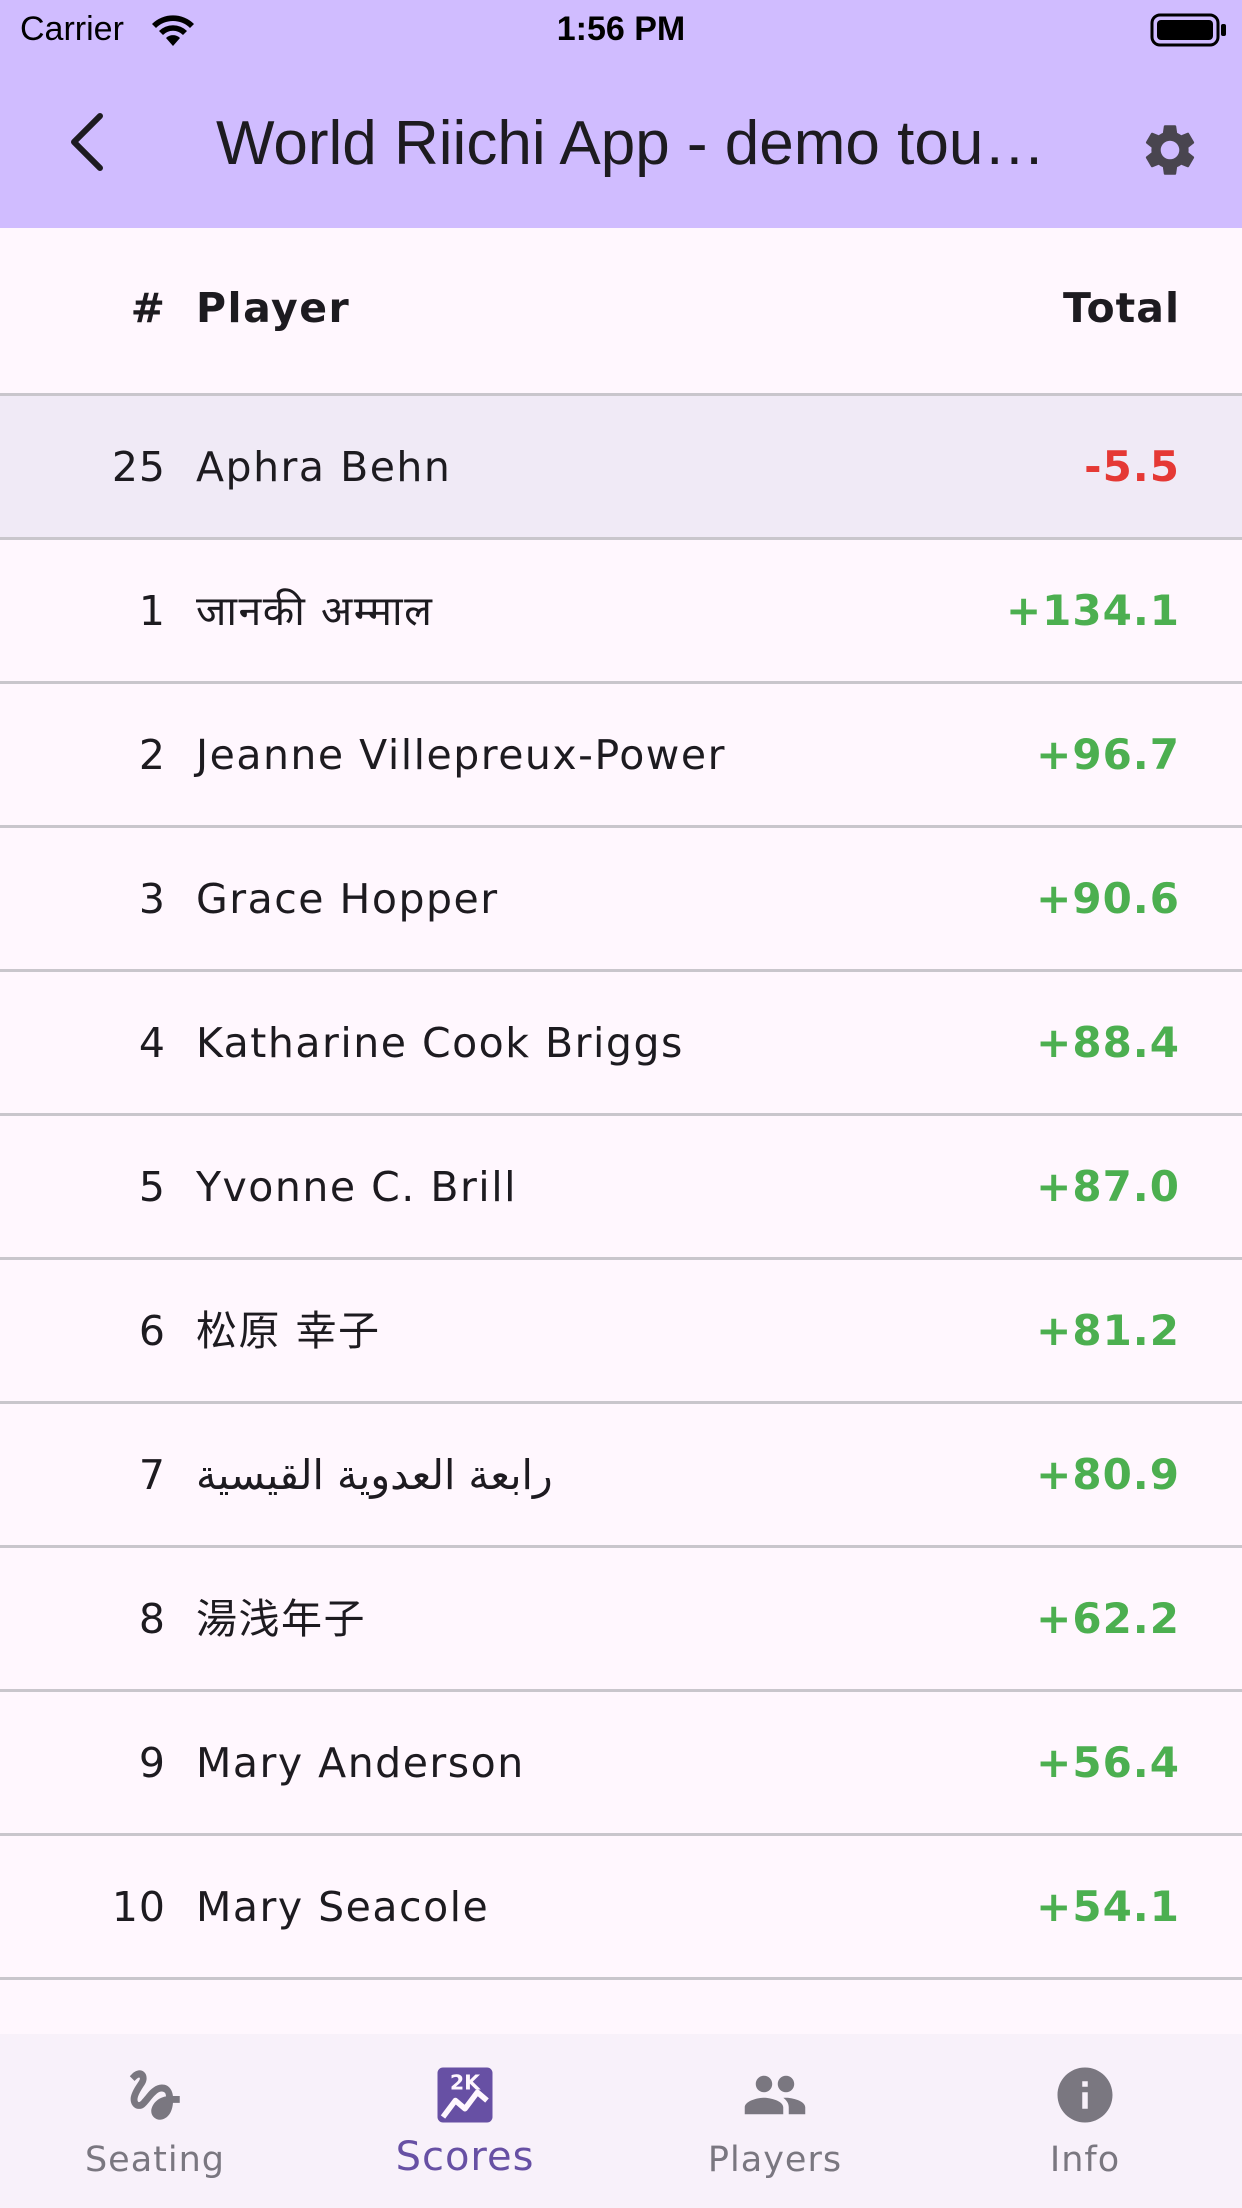 This screenshot has height=2208, width=1242. I want to click on scores-icon: 2K, so click(465, 2095).